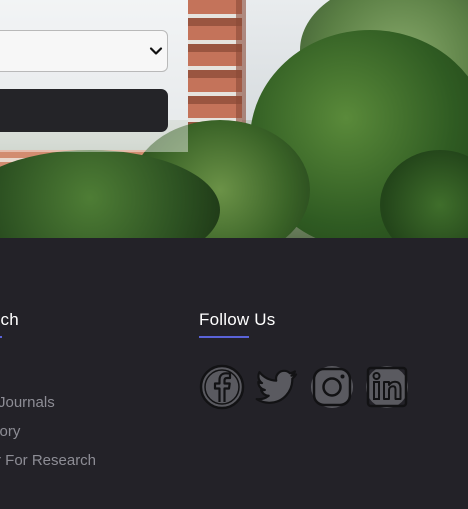 Image resolution: width=468 pixels, height=509 pixels. I want to click on chevron-down-icon, so click(156, 51).